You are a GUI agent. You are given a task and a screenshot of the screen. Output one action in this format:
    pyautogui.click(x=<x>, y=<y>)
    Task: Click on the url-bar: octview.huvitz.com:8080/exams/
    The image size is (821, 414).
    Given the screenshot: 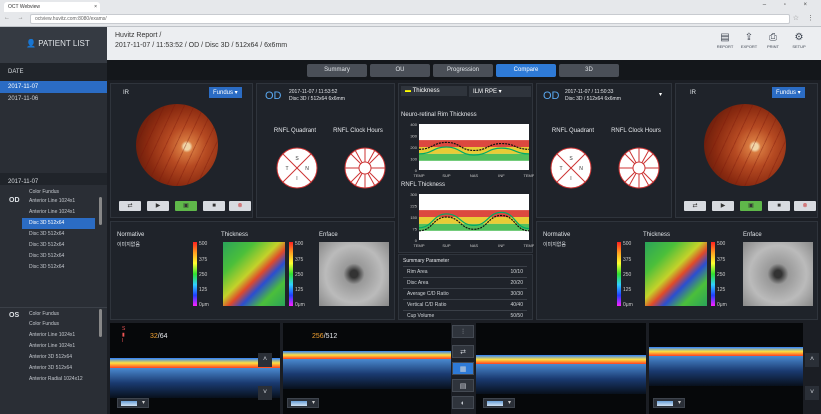 What is the action you would take?
    pyautogui.click(x=410, y=19)
    